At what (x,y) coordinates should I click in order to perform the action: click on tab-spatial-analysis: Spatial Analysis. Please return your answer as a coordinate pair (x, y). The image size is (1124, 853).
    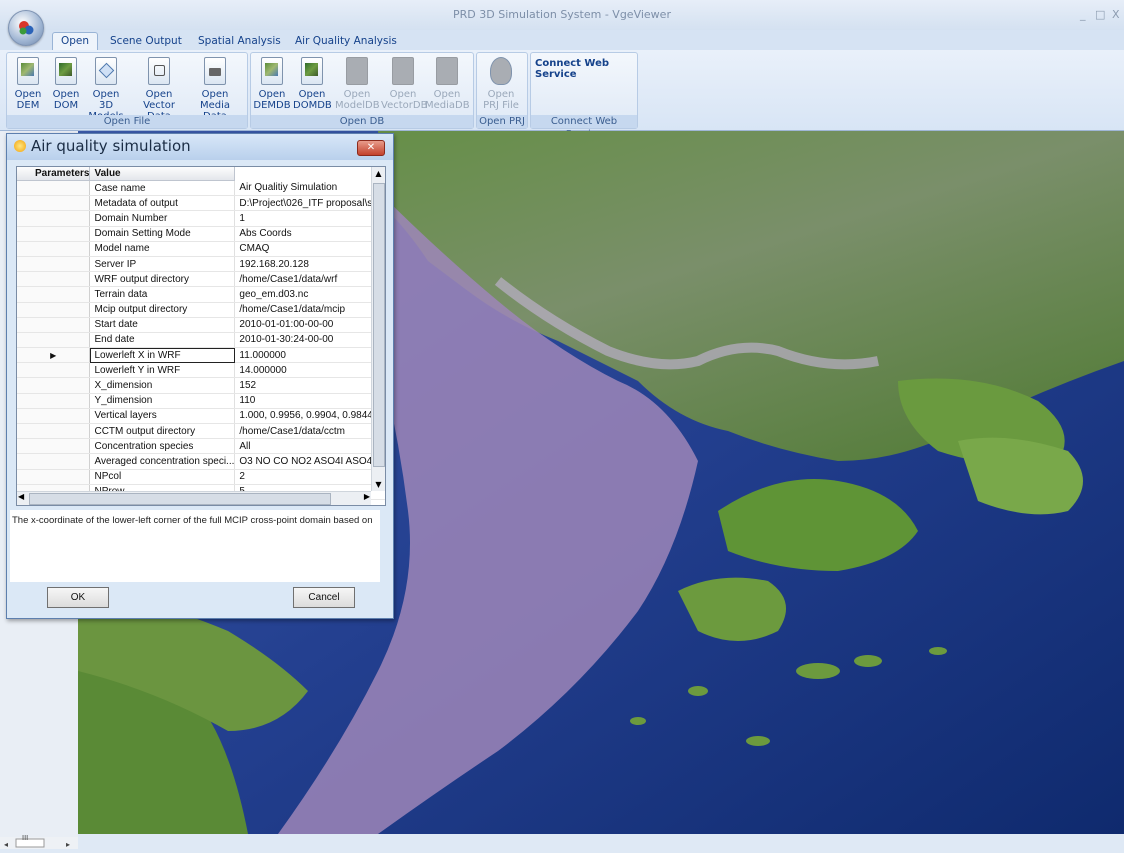
    Looking at the image, I should click on (239, 41).